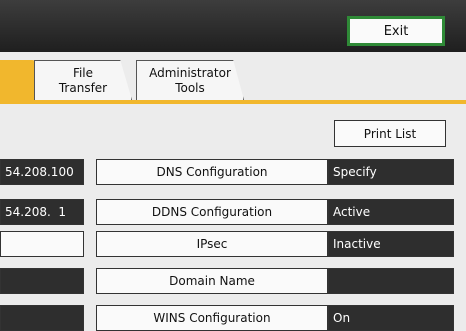 Image resolution: width=466 pixels, height=331 pixels. I want to click on left-field-button, so click(42, 244).